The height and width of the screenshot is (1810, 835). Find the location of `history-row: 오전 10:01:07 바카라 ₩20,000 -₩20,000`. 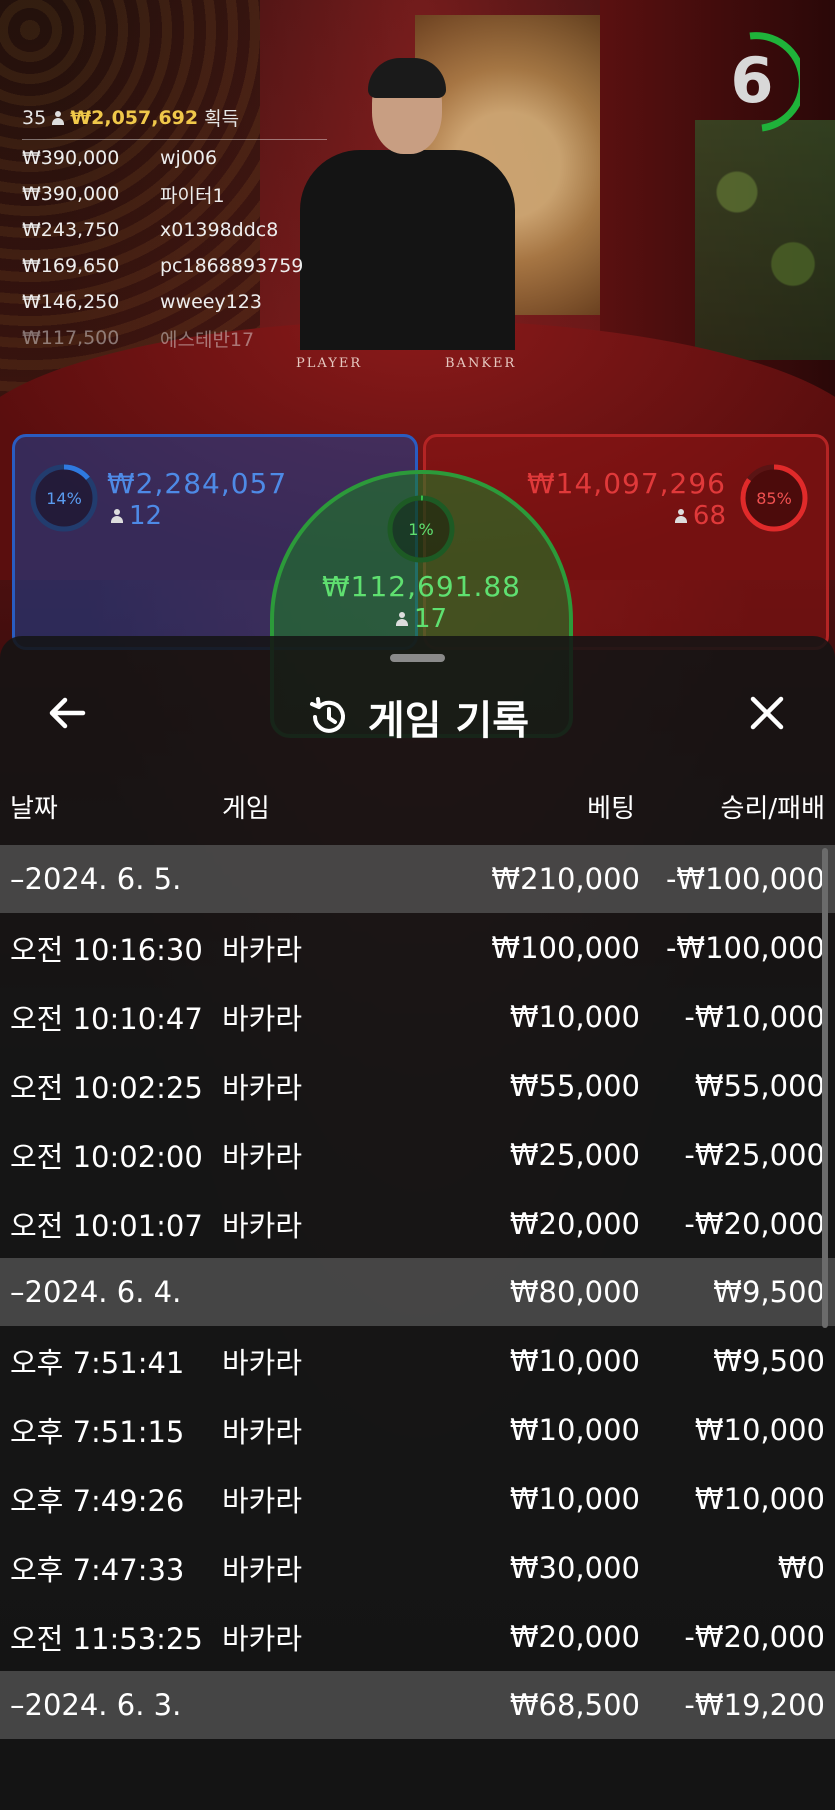

history-row: 오전 10:01:07 바카라 ₩20,000 -₩20,000 is located at coordinates (417, 1223).